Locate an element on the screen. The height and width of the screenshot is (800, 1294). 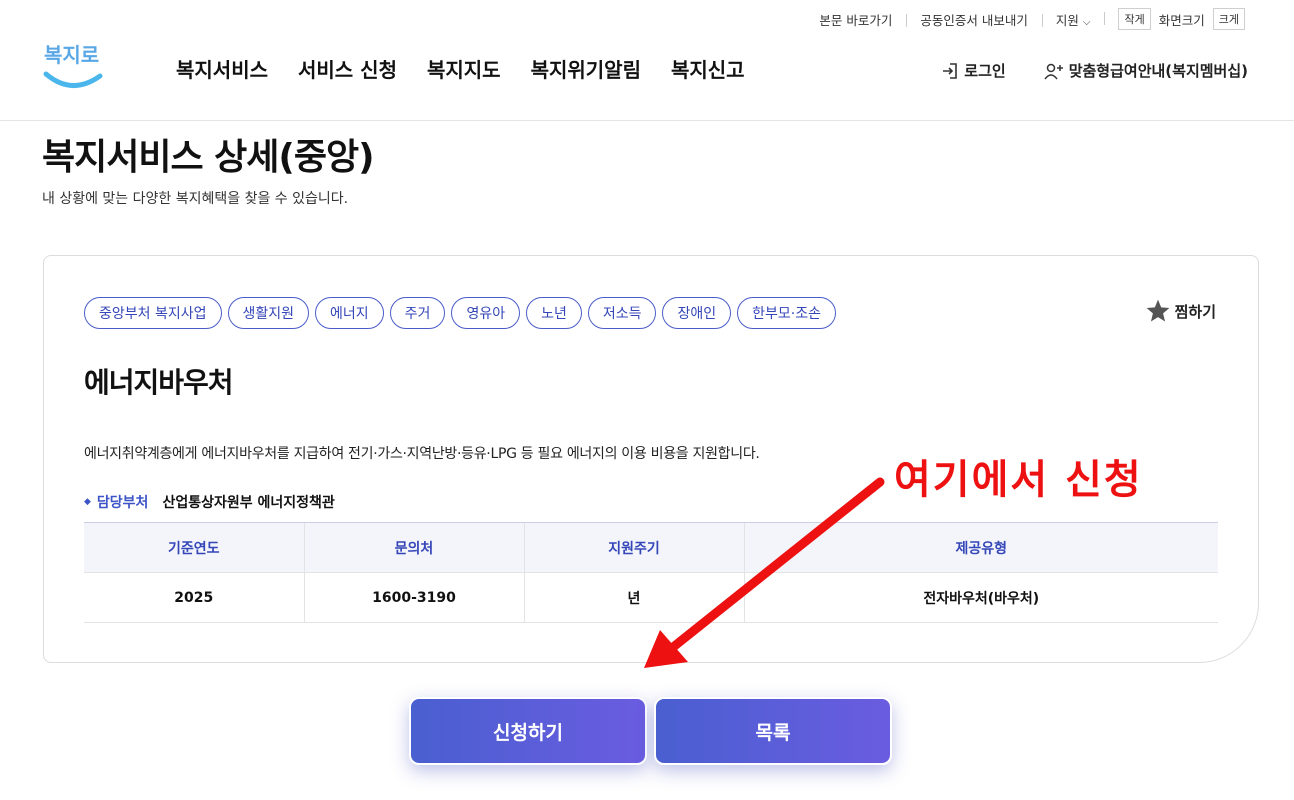
tag-central-ministry: 중앙부처 복지사업 is located at coordinates (153, 313).